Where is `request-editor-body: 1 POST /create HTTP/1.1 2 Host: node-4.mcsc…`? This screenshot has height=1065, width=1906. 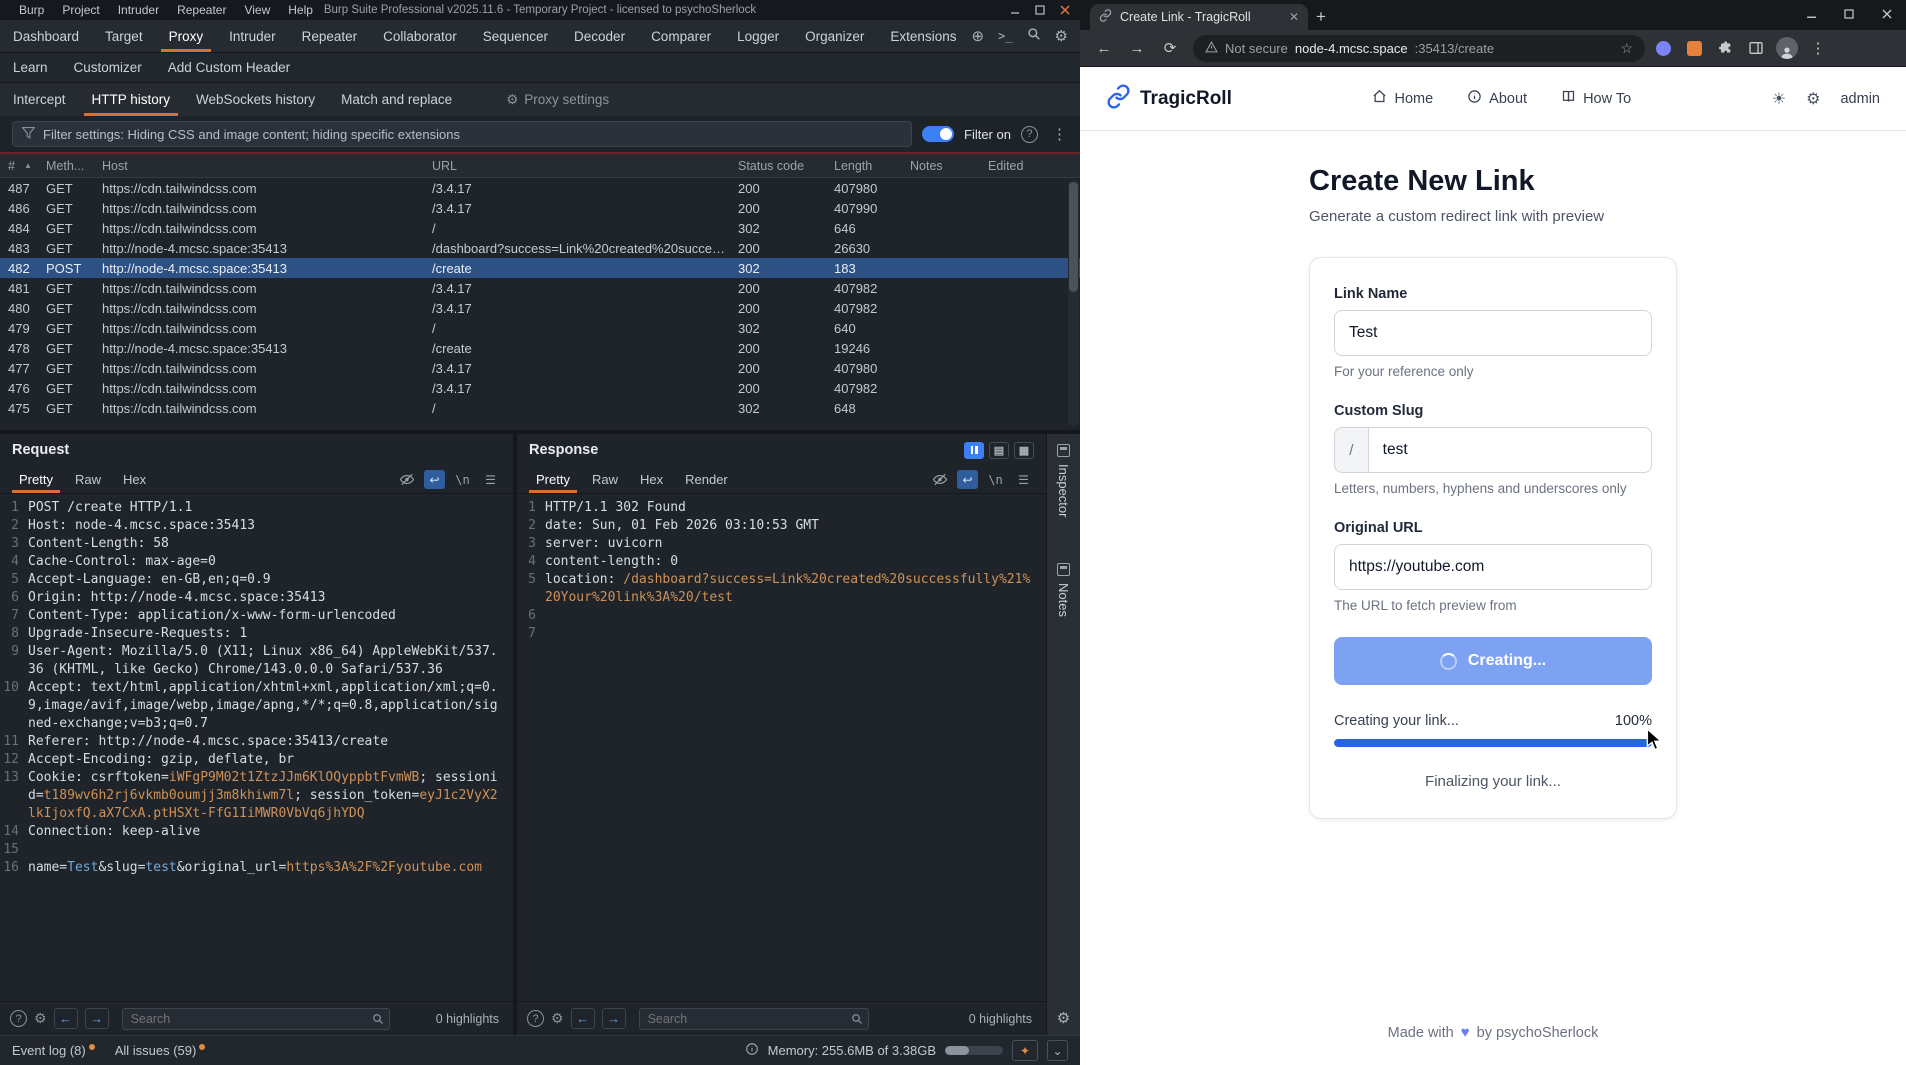 request-editor-body: 1 POST /create HTTP/1.1 2 Host: node-4.mcsc… is located at coordinates (256, 747).